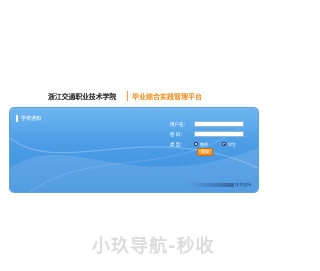  Describe the element at coordinates (177, 135) in the screenshot. I see `password-label: 密 码：` at that location.